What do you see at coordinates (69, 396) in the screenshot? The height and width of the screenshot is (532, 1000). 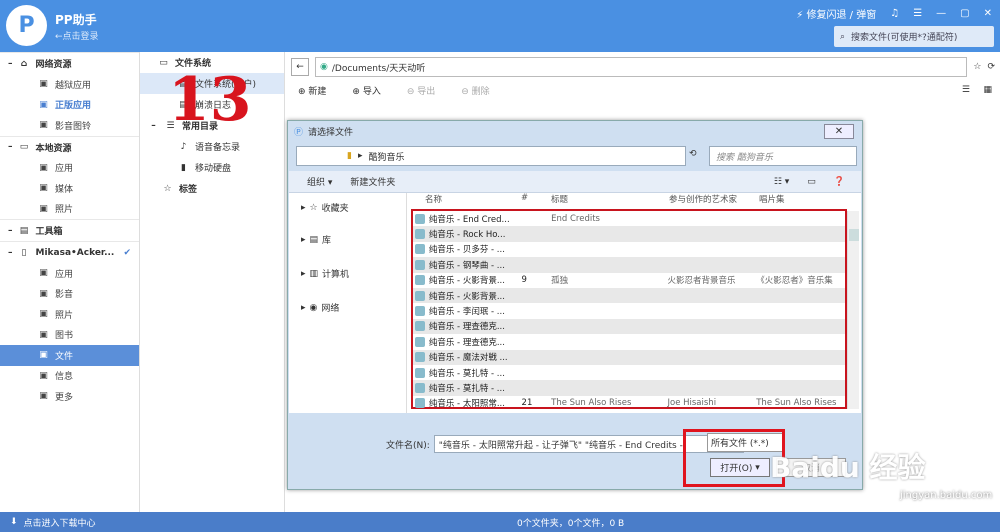 I see `sidebar-item: ▣ 更多` at bounding box center [69, 396].